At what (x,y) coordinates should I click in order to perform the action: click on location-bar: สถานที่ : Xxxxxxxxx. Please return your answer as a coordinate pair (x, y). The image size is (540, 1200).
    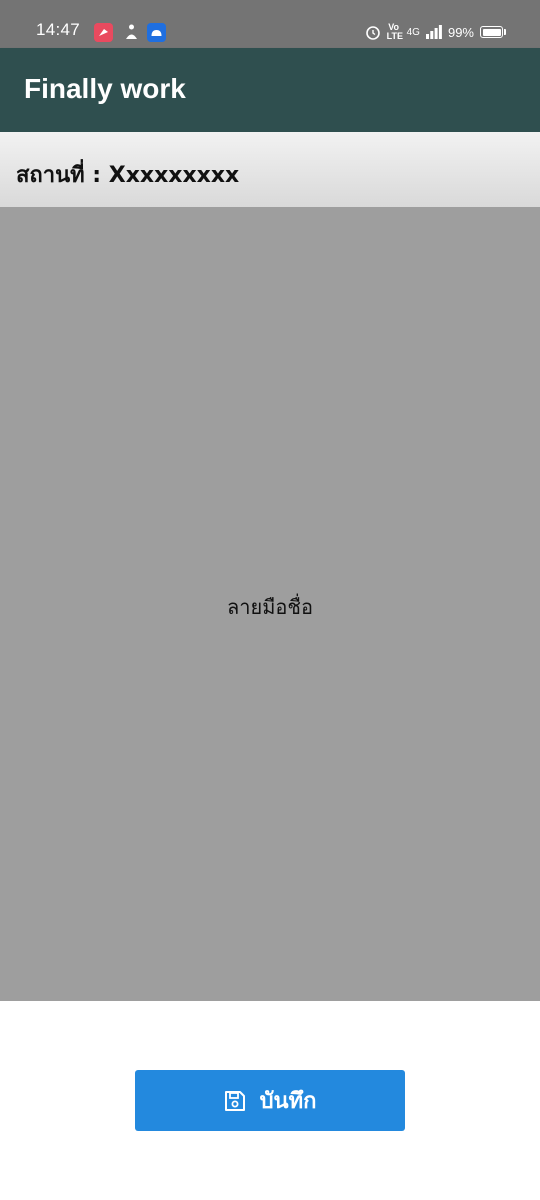
    Looking at the image, I should click on (270, 169).